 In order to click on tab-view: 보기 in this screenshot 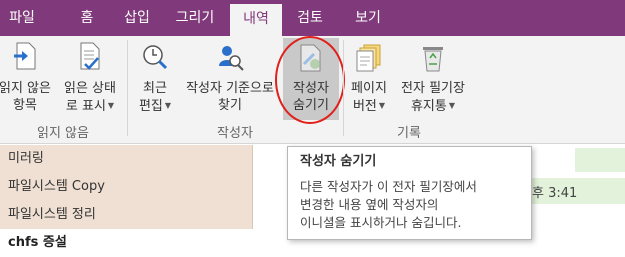, I will do `click(368, 18)`.